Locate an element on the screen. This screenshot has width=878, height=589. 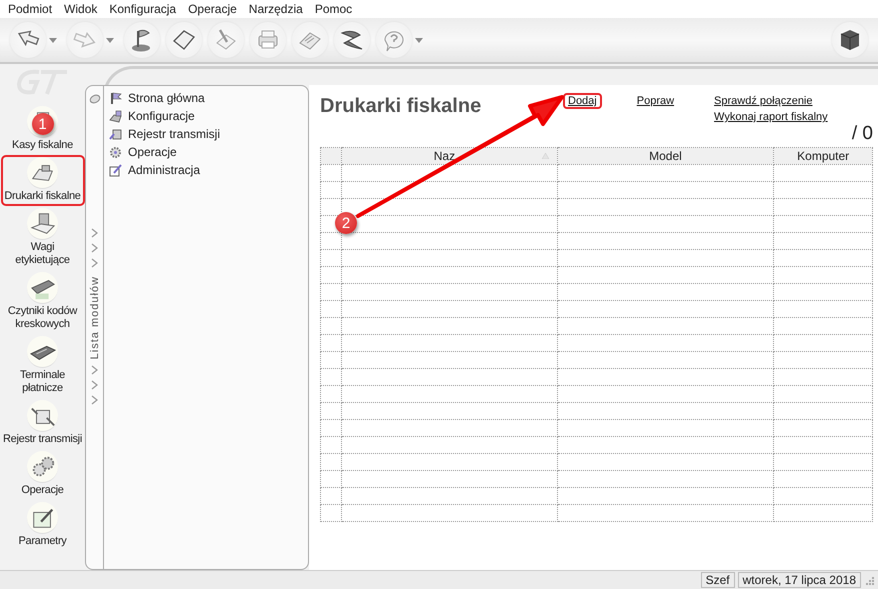
module-item: Strona główna is located at coordinates (164, 98).